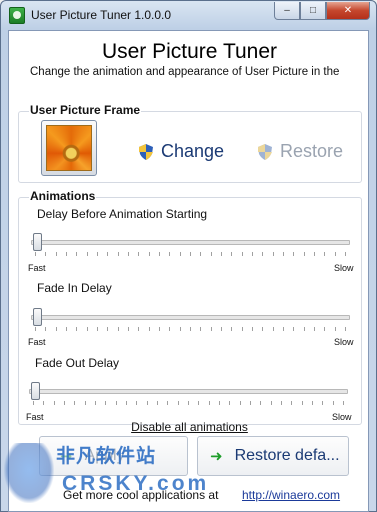 Image resolution: width=377 pixels, height=512 pixels. I want to click on restore-button: Restore, so click(300, 151).